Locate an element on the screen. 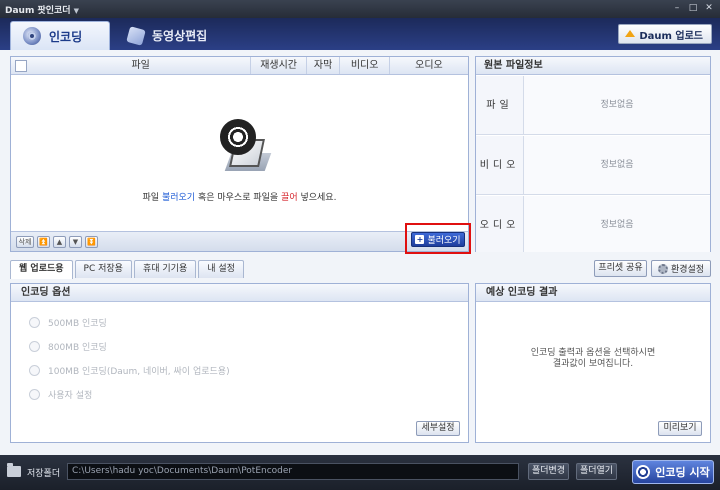 The width and height of the screenshot is (720, 490). tab-video-edit-label: 동영상편집 is located at coordinates (180, 36).